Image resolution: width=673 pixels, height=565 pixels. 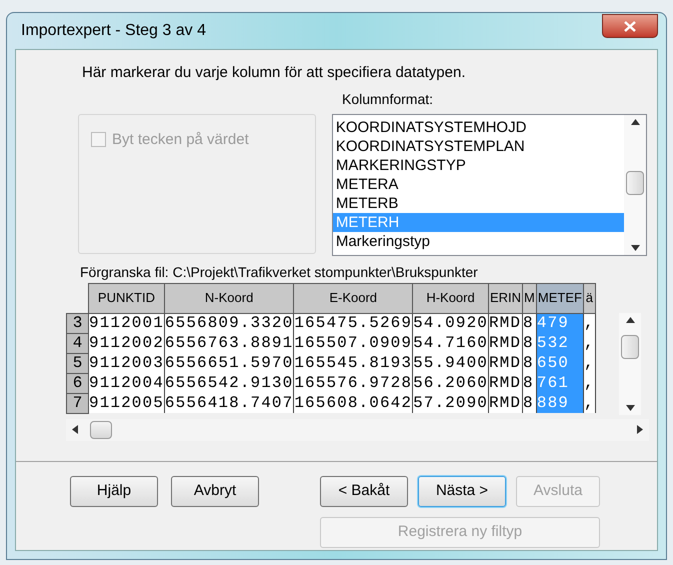 What do you see at coordinates (180, 140) in the screenshot?
I see `checkbox-label: Byt tecken på värdet` at bounding box center [180, 140].